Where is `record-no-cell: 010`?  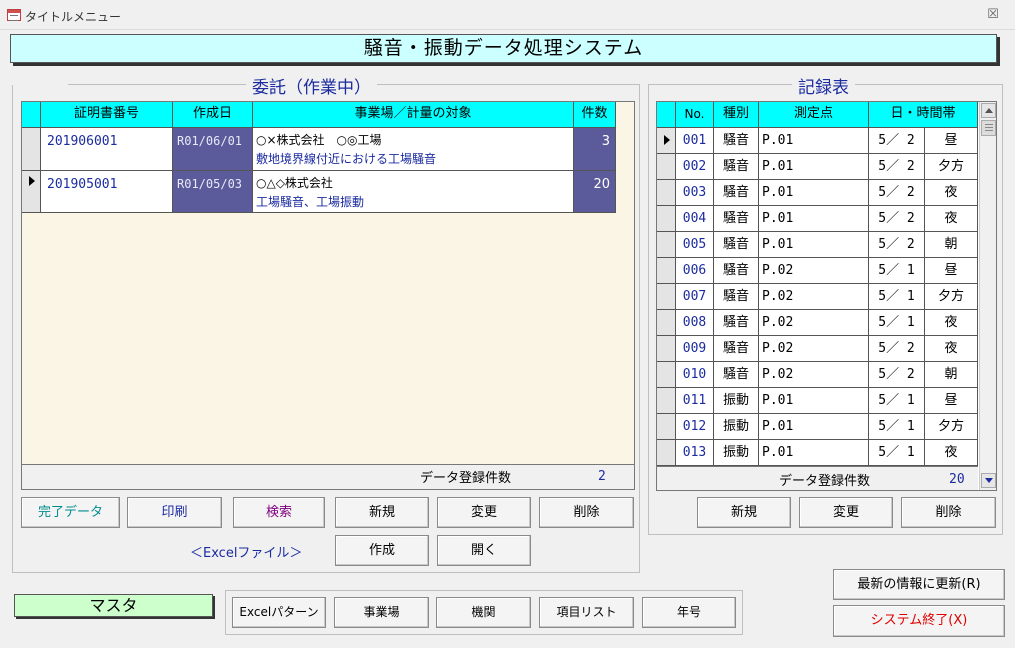 record-no-cell: 010 is located at coordinates (695, 375).